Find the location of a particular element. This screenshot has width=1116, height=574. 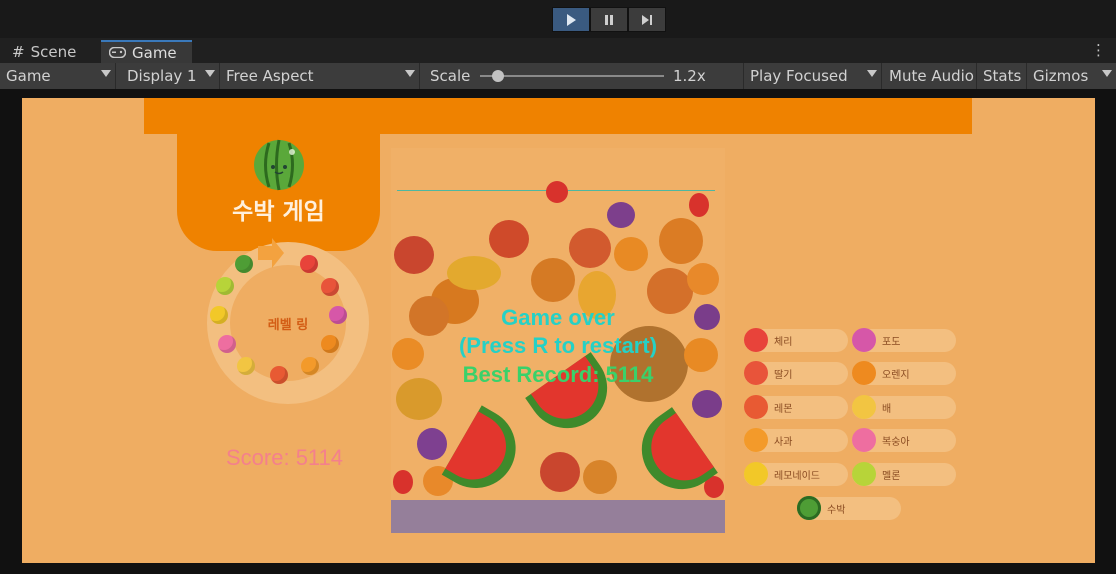

ring-orange-icon is located at coordinates (330, 344).